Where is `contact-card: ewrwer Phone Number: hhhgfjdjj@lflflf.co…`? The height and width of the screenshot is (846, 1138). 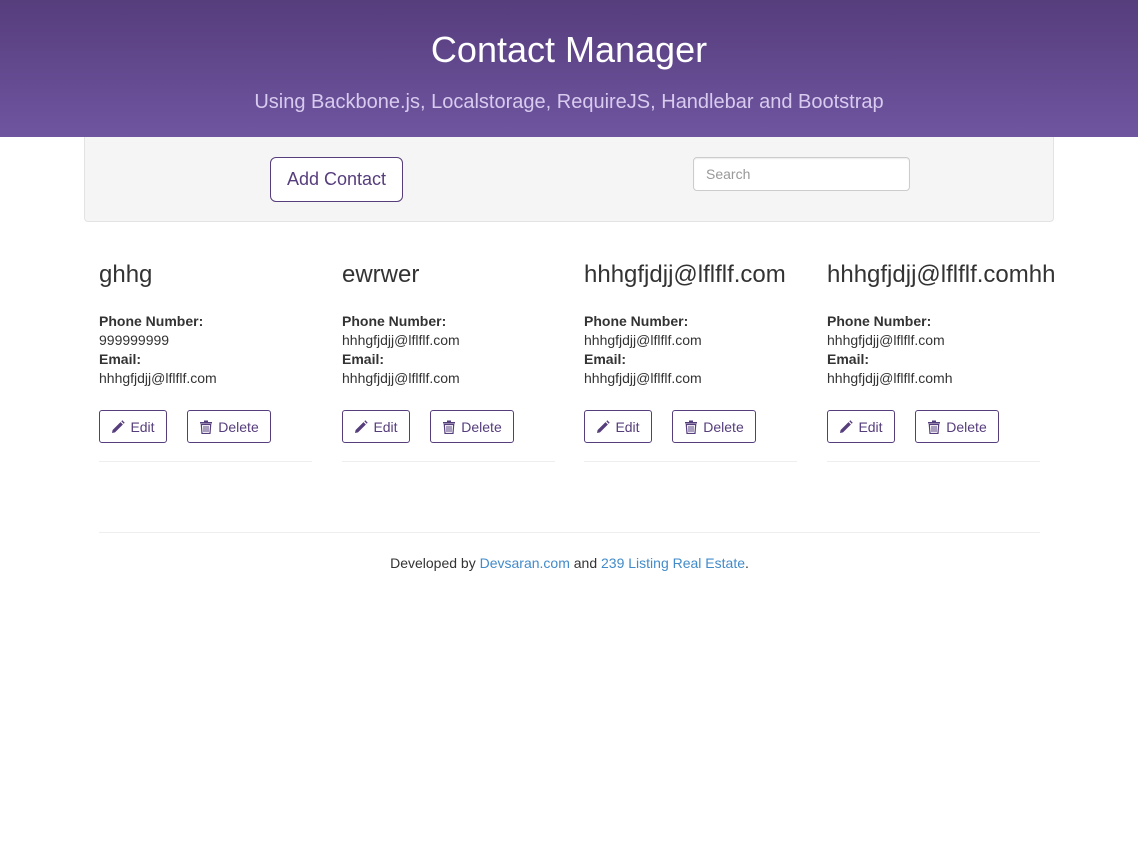
contact-card: ewrwer Phone Number: hhhgfjdjj@lflflf.co… is located at coordinates (448, 360).